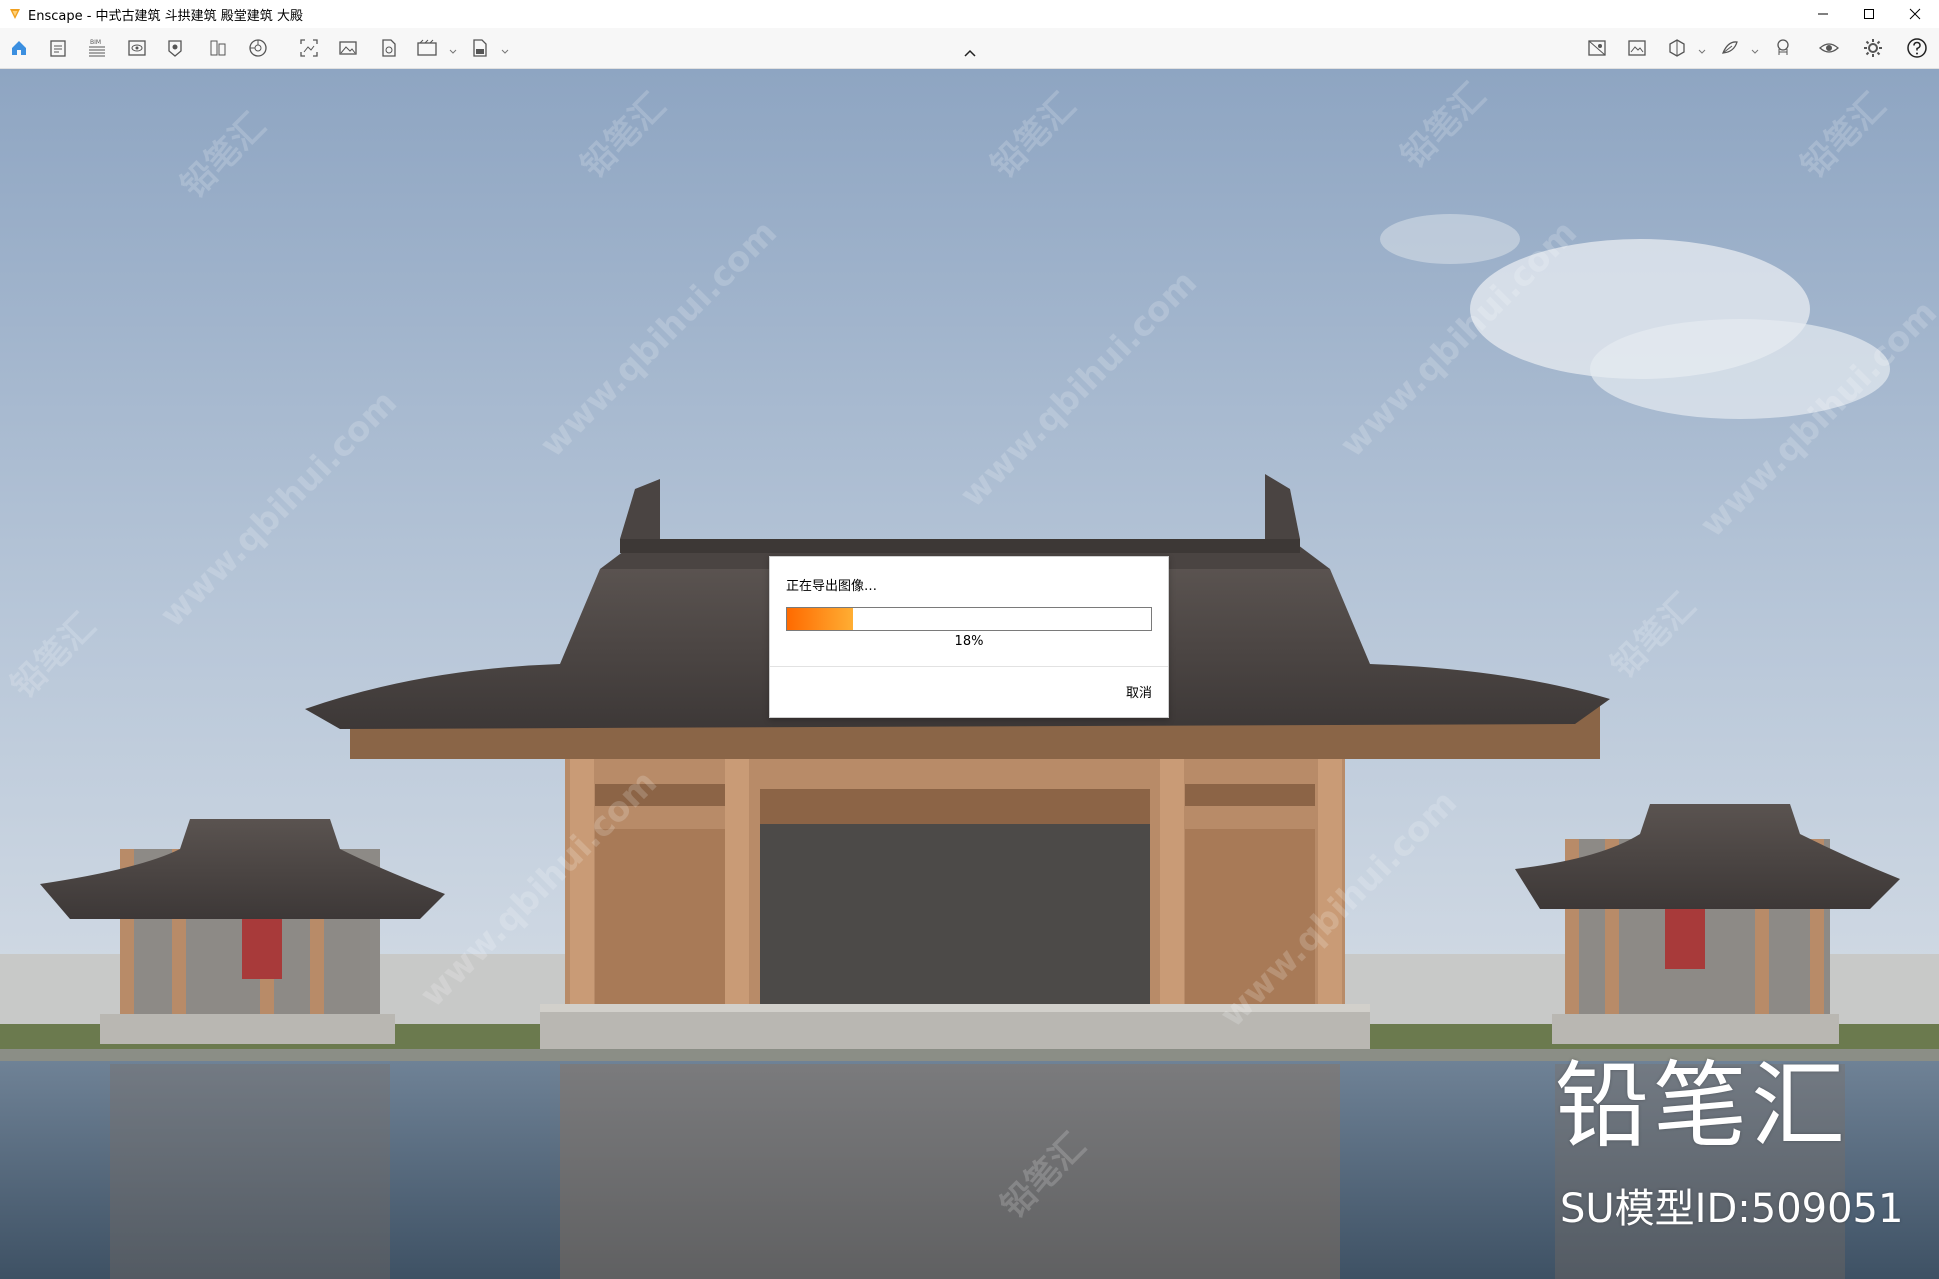  What do you see at coordinates (453, 48) in the screenshot?
I see `video-dropdown-caret` at bounding box center [453, 48].